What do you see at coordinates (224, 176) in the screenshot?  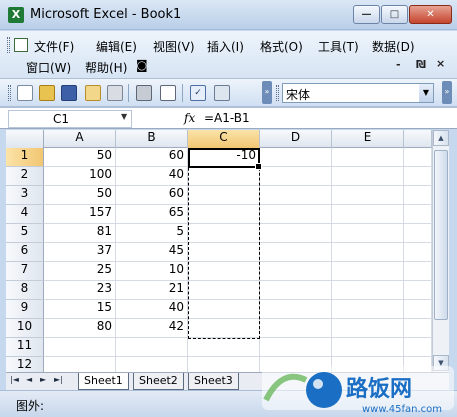 I see `cell-c2` at bounding box center [224, 176].